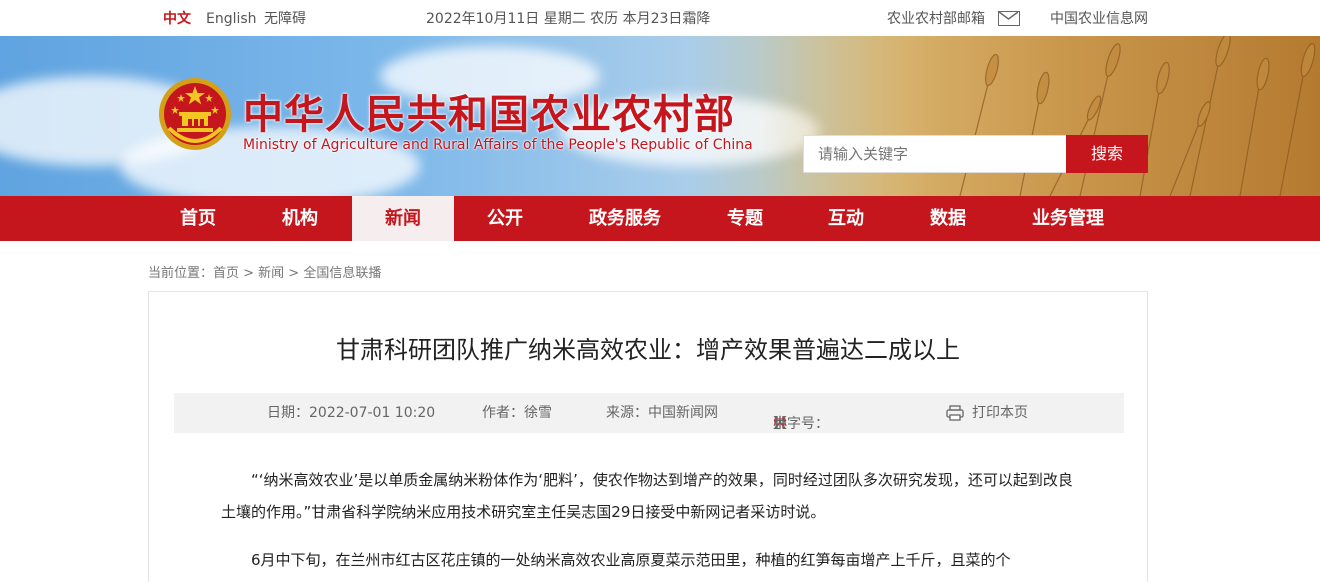 This screenshot has height=582, width=1320. Describe the element at coordinates (300, 218) in the screenshot. I see `nav-item-organization: 机构` at that location.